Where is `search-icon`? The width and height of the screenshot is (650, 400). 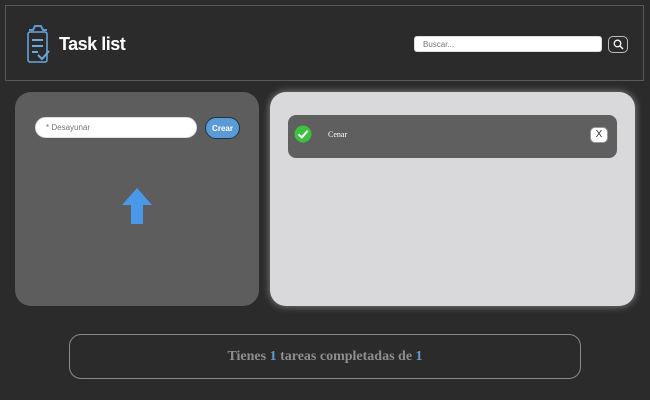 search-icon is located at coordinates (618, 44).